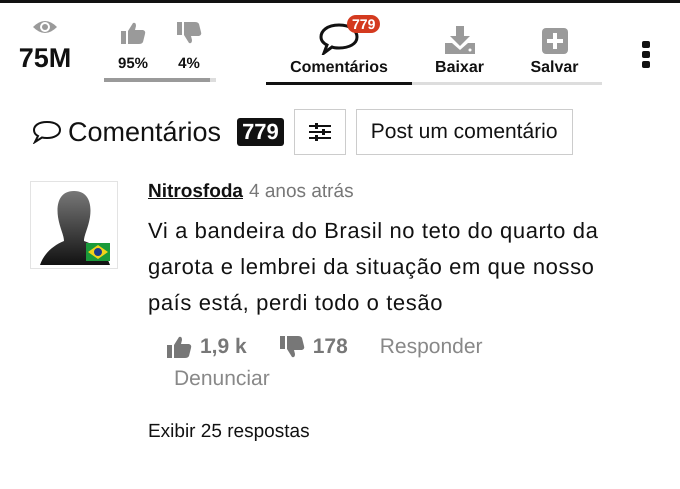 The height and width of the screenshot is (489, 680). Describe the element at coordinates (431, 347) in the screenshot. I see `reply-link: Responder` at that location.